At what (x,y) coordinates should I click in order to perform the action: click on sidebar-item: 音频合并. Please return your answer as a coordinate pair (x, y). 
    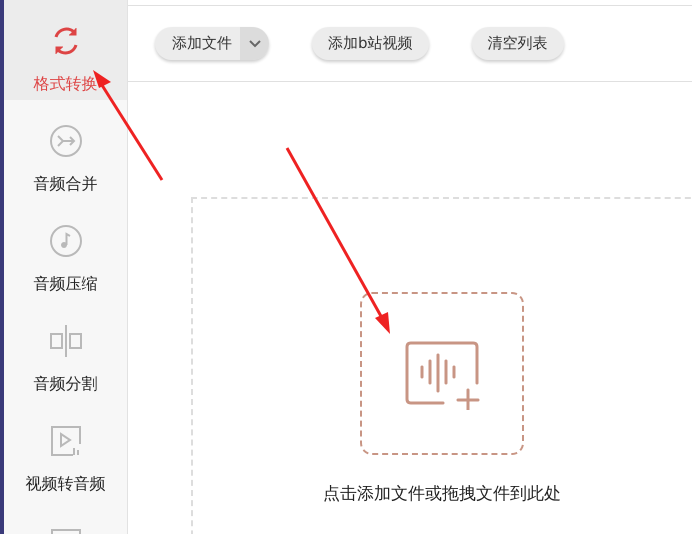
    Looking at the image, I should click on (65, 150).